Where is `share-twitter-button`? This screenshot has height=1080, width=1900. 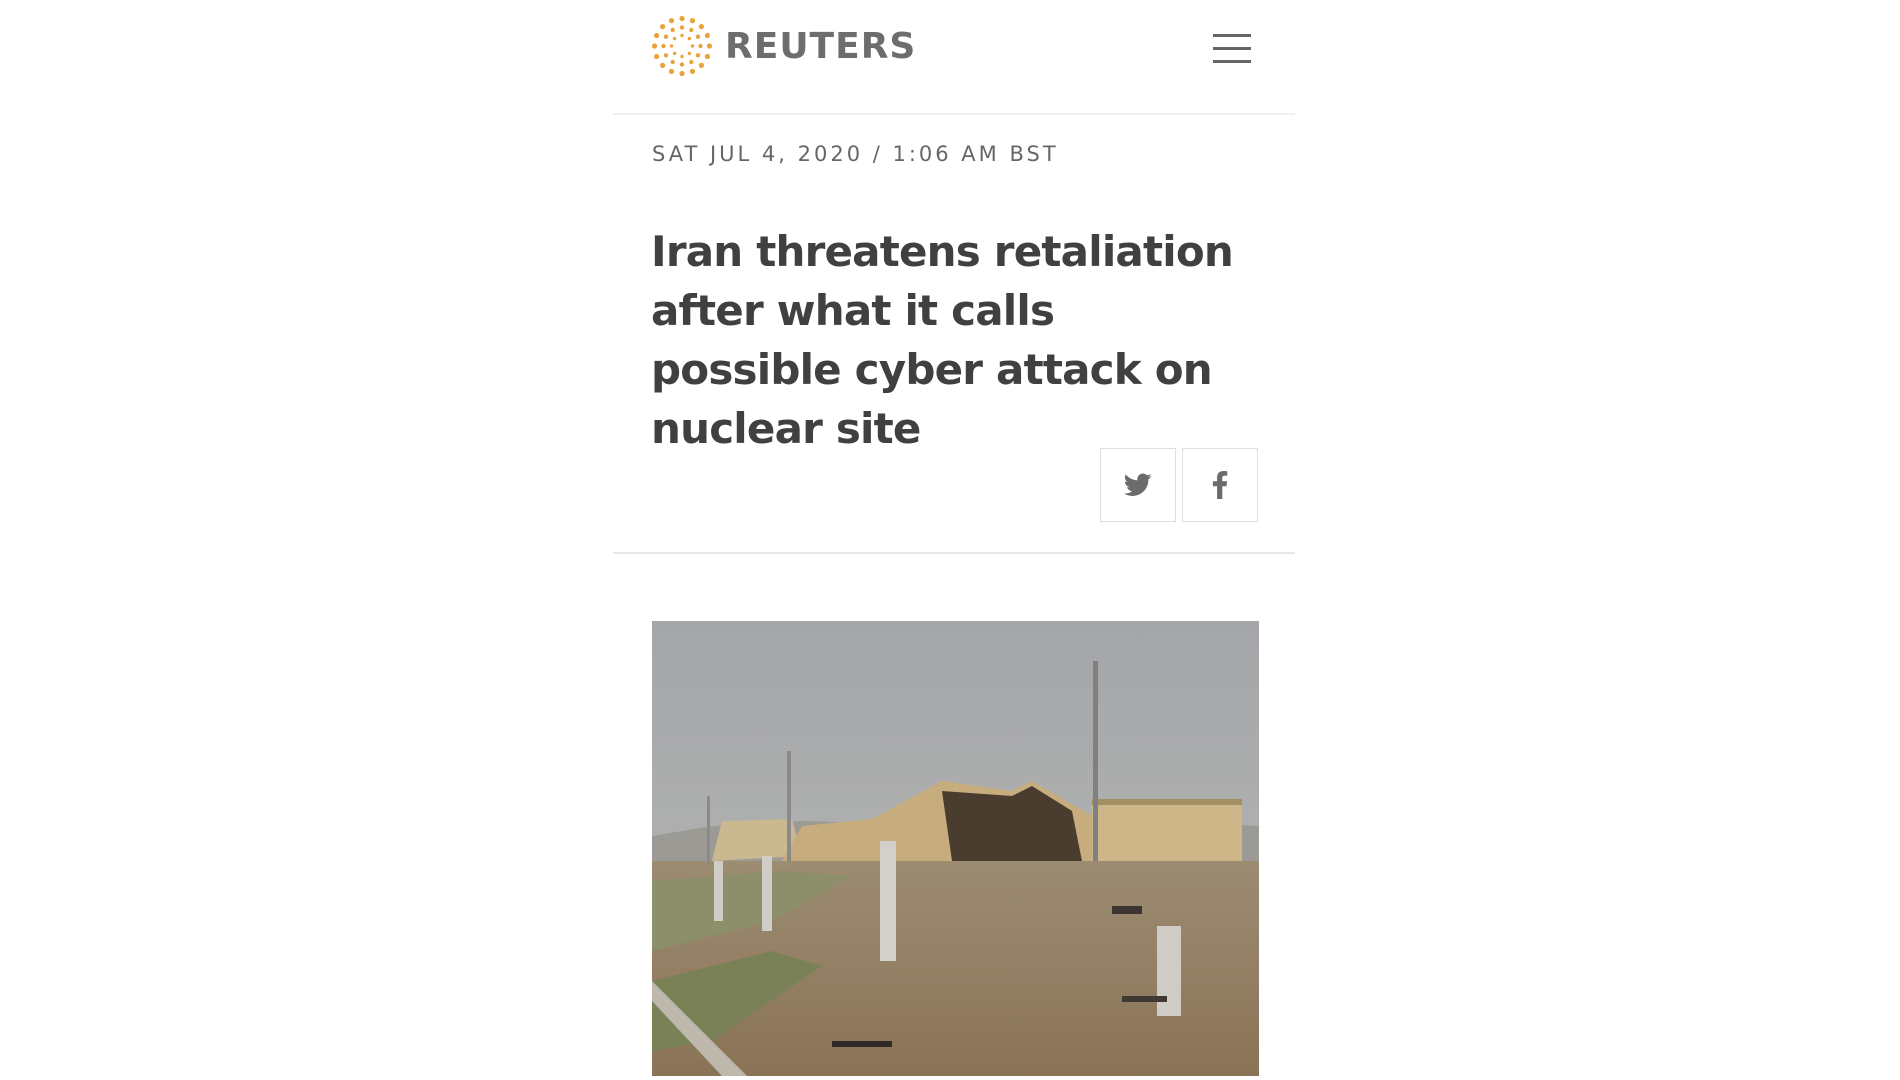
share-twitter-button is located at coordinates (1138, 485).